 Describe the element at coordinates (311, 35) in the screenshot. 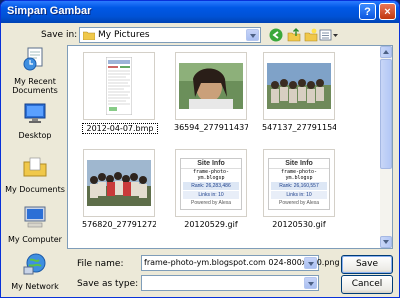

I see `new-folder-icon` at that location.